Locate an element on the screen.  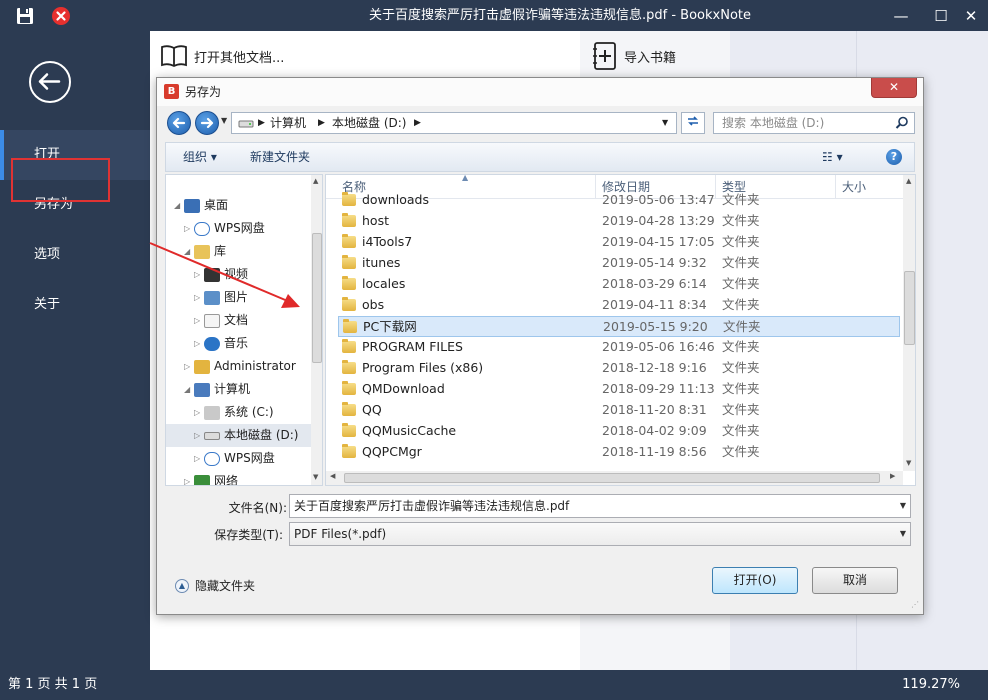
tree-item-library: ◢ 库 is located at coordinates (205, 251).